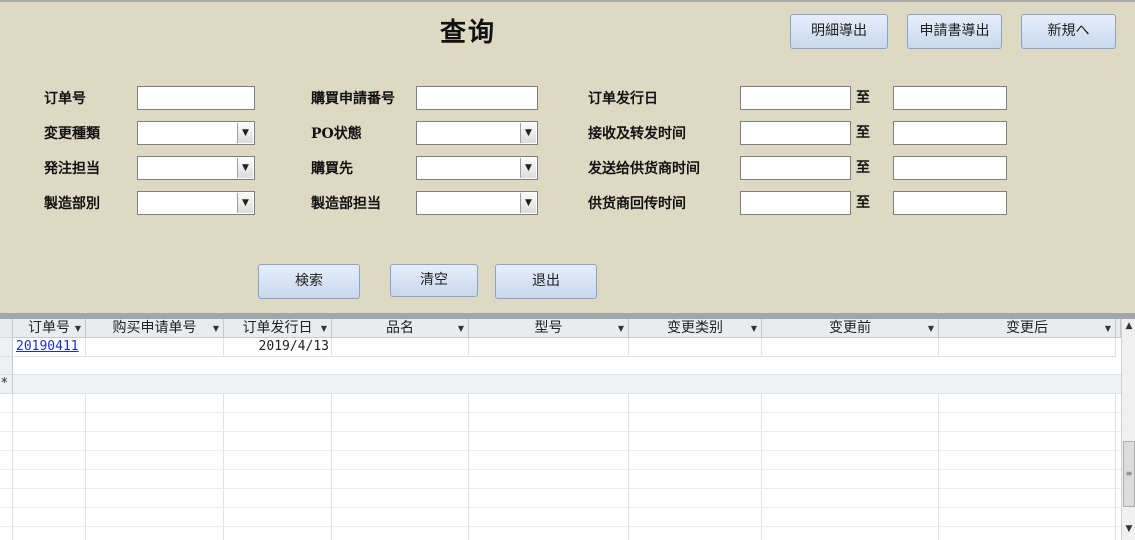  I want to click on order-issue-date-label: 订单发行日, so click(623, 99).